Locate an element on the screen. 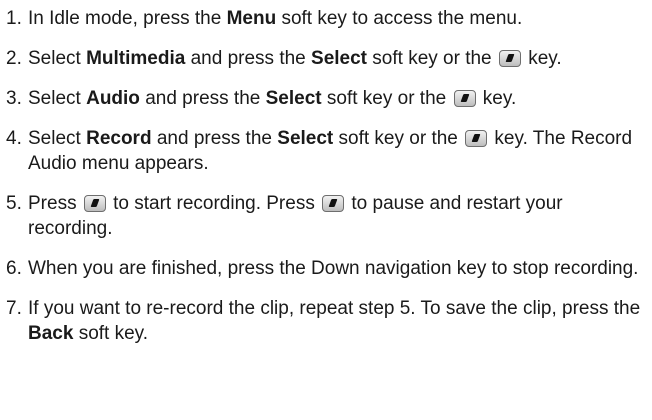 This screenshot has height=420, width=652. key-name: Back is located at coordinates (51, 333).